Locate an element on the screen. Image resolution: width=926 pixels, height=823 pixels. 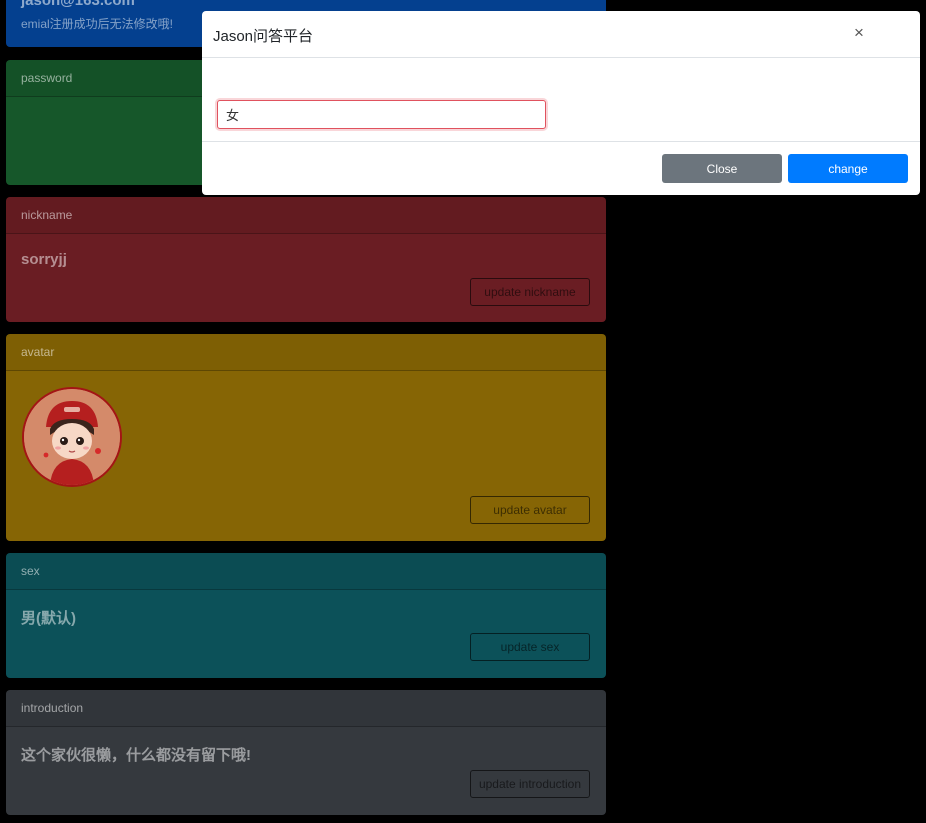
update-nickname-button: update nickname is located at coordinates (530, 292).